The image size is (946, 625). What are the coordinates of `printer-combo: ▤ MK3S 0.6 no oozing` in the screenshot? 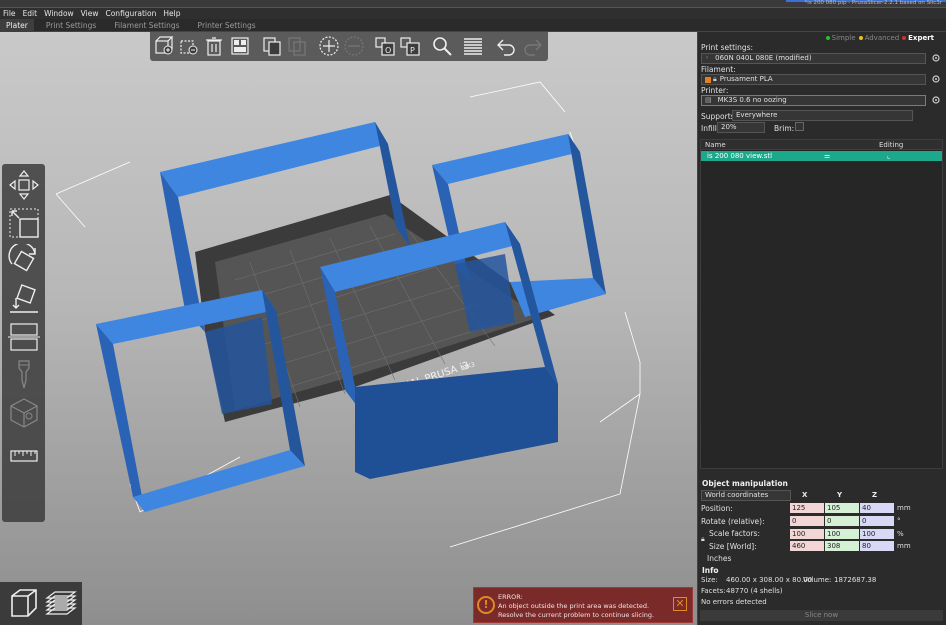 It's located at (813, 100).